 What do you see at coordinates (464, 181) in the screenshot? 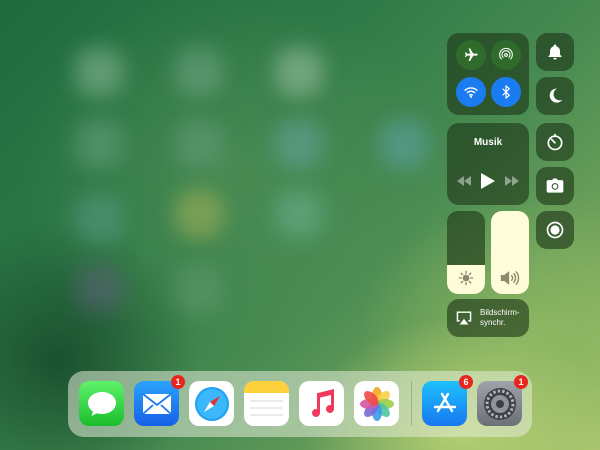
I see `rewind-icon` at bounding box center [464, 181].